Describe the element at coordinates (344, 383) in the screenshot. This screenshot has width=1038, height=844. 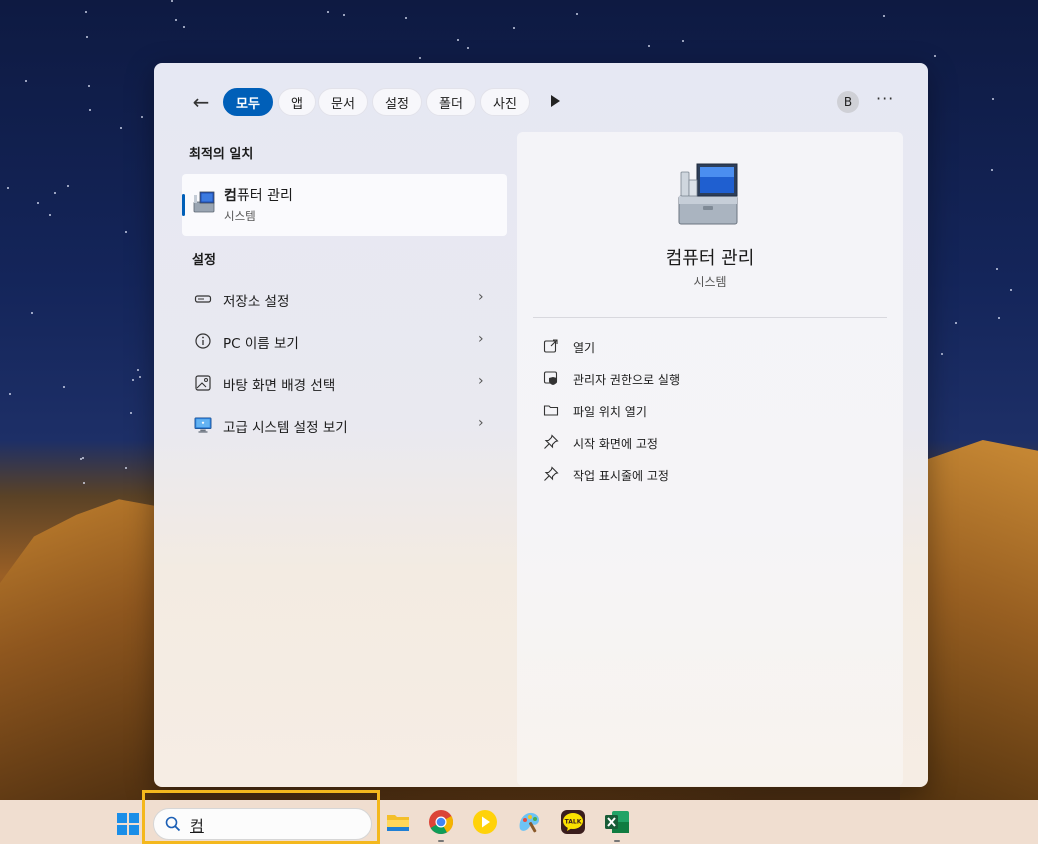
I see `settings-item-background: 바탕 화면 배경 선택 ›` at that location.